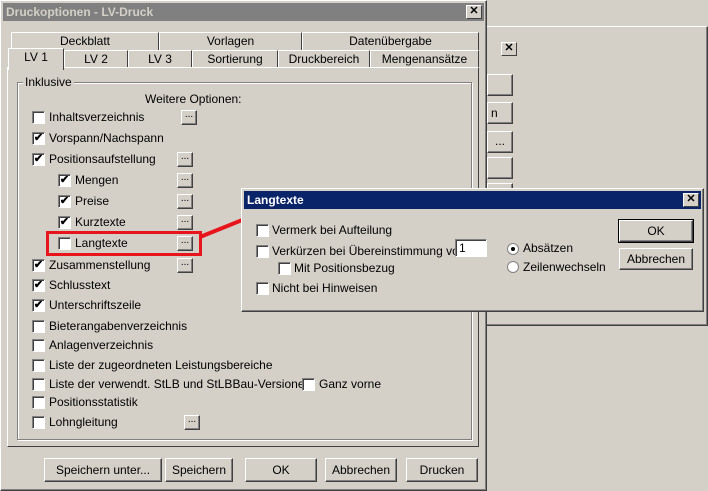 The height and width of the screenshot is (491, 708). What do you see at coordinates (472, 200) in the screenshot?
I see `dialog-titlebar: Langtexte` at bounding box center [472, 200].